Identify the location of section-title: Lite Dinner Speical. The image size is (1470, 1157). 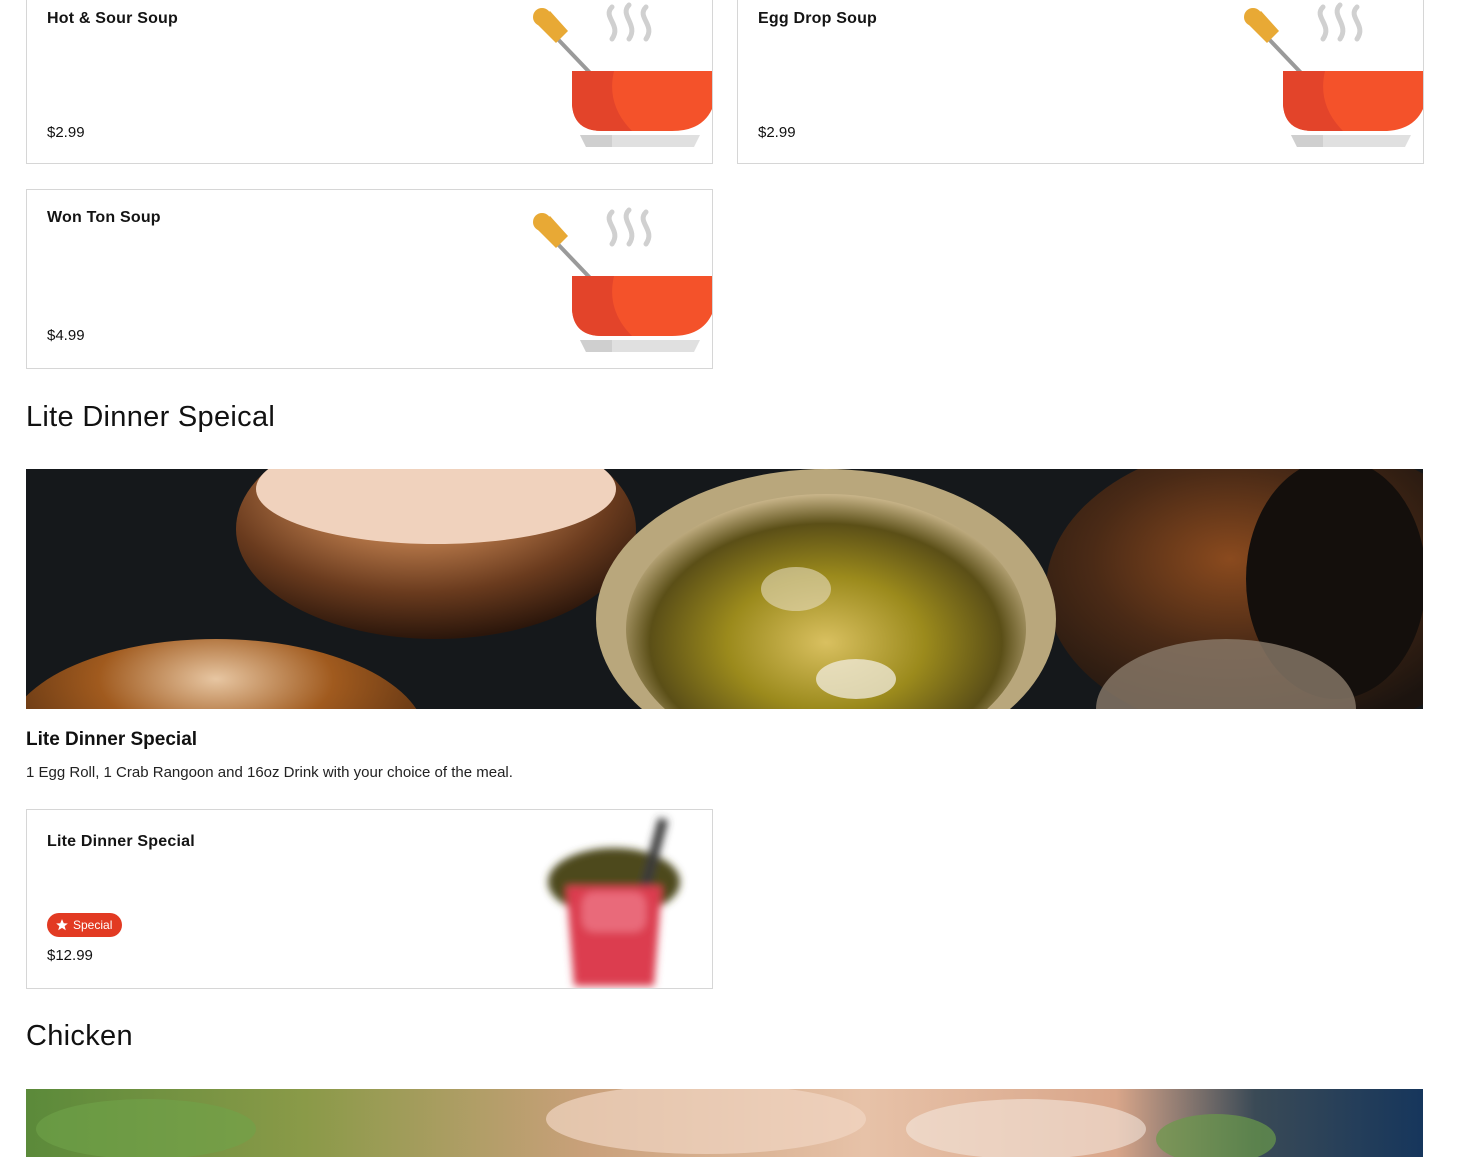
(151, 417).